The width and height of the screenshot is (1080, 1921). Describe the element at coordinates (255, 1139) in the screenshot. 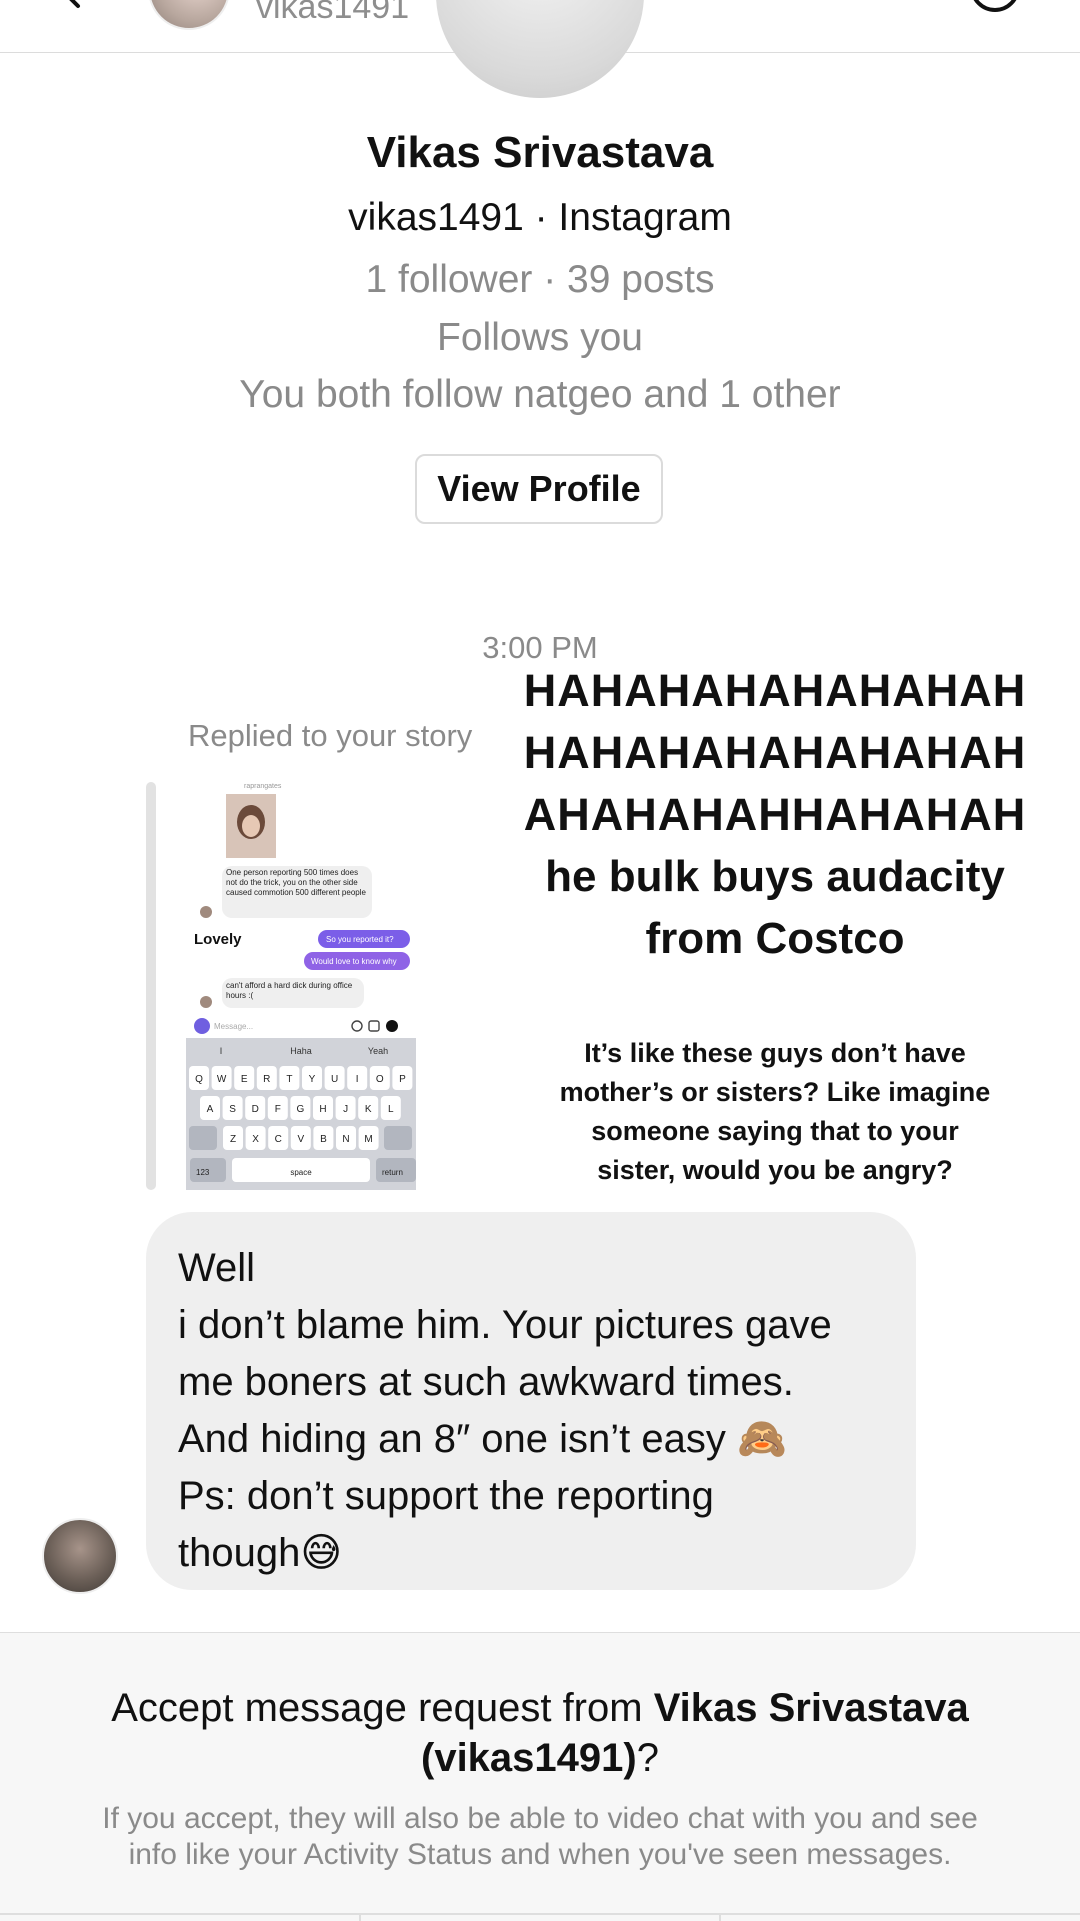

I see `thumb-key-label: X` at that location.